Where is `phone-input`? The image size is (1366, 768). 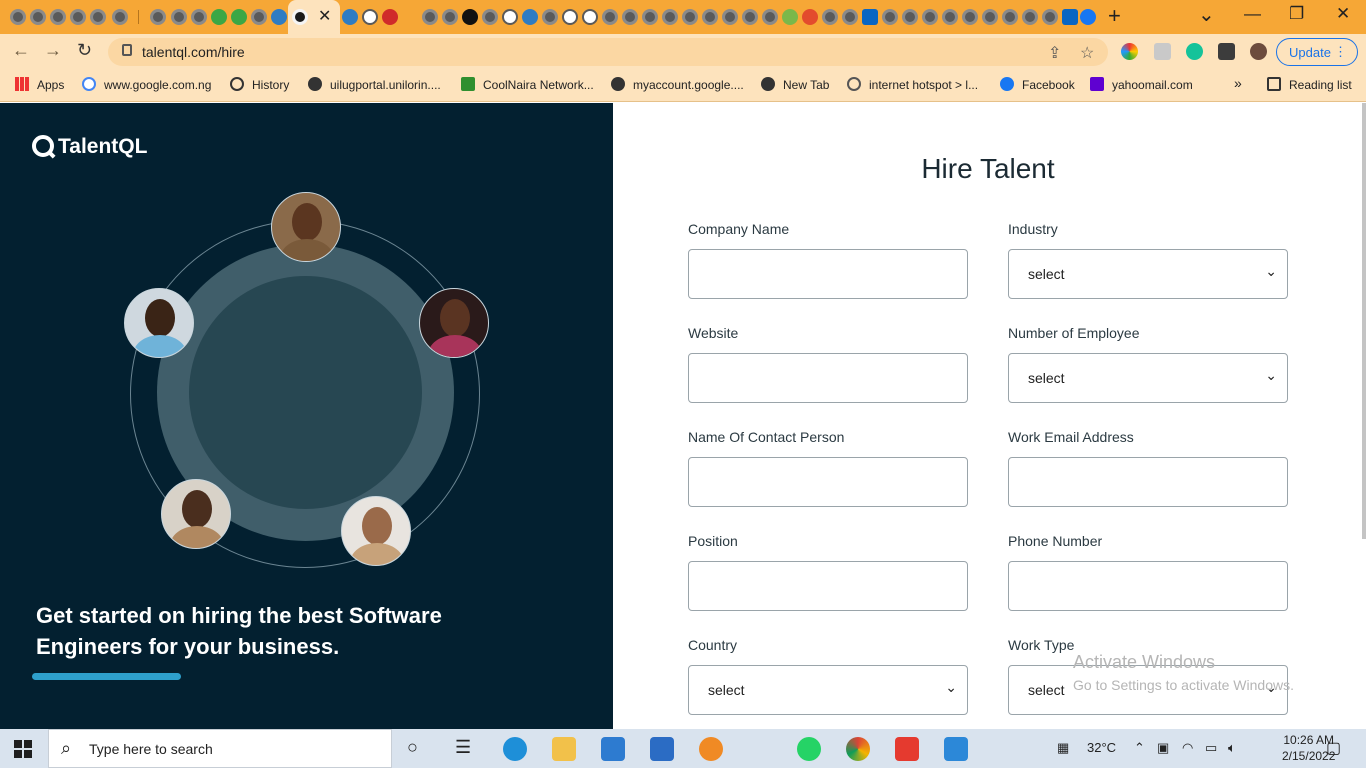
phone-input is located at coordinates (1148, 586).